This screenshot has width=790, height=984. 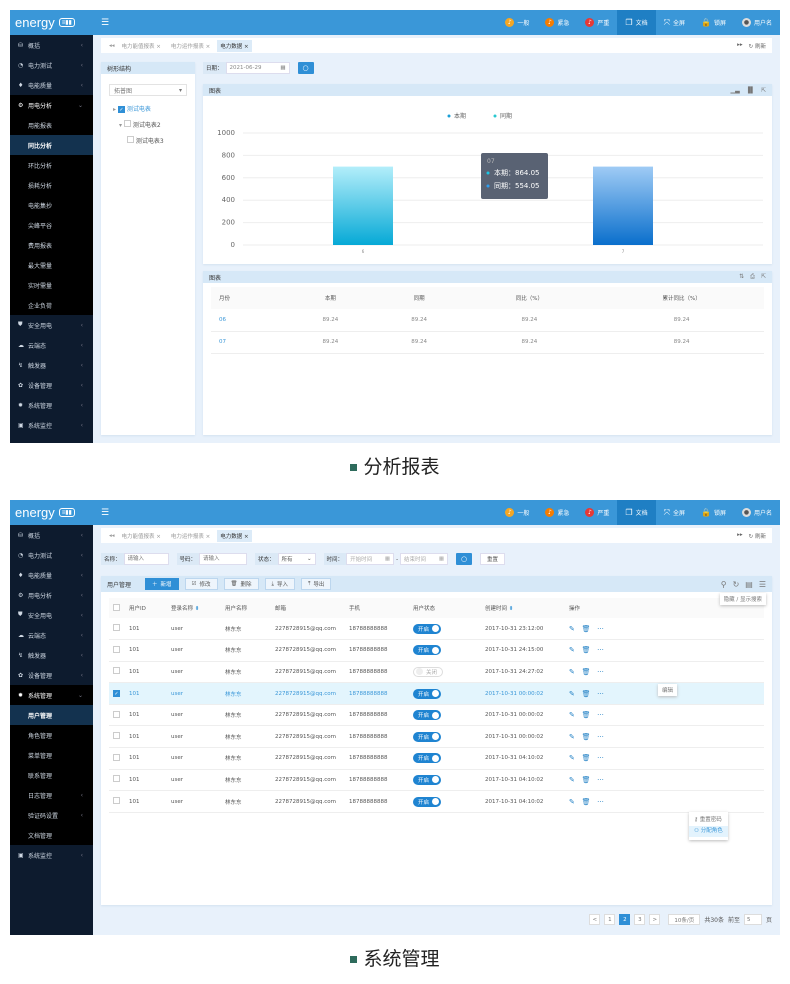 What do you see at coordinates (146, 559) in the screenshot?
I see `name-input` at bounding box center [146, 559].